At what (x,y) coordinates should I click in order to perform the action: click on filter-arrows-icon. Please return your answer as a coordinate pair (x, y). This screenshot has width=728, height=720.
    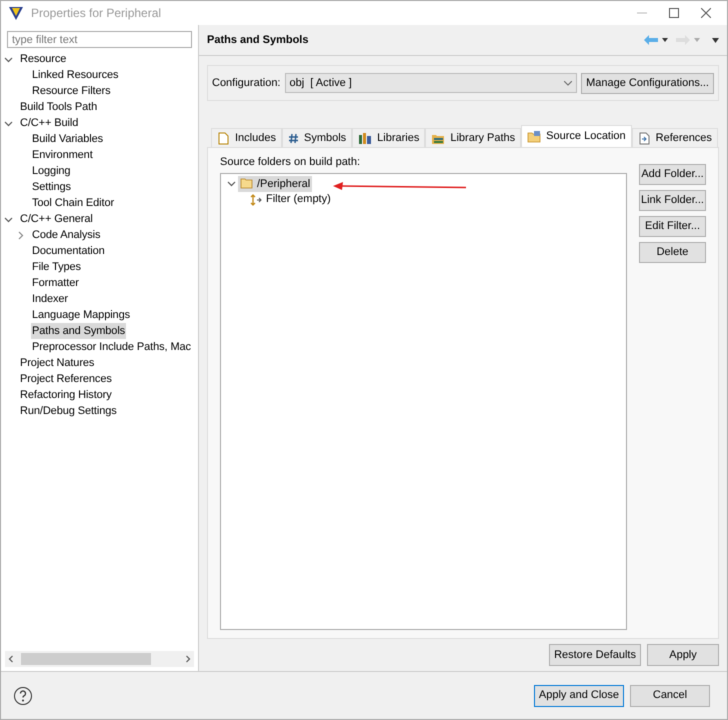
    Looking at the image, I should click on (256, 200).